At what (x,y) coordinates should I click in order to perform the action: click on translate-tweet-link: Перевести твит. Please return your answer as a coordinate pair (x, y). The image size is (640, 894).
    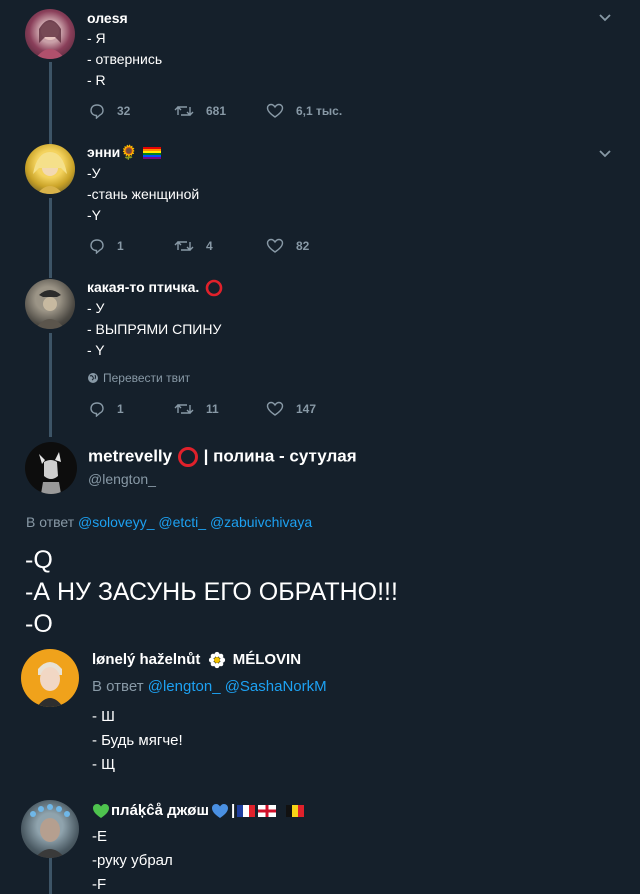
    Looking at the image, I should click on (138, 378).